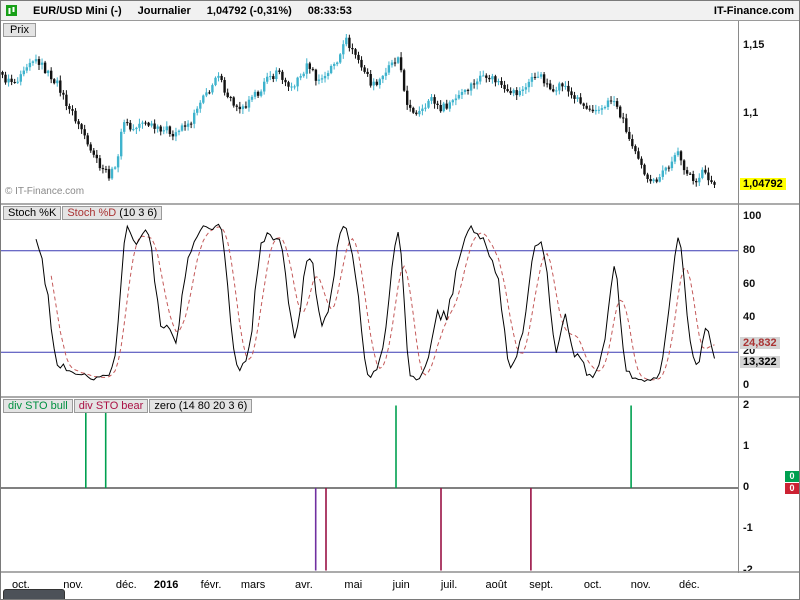 The image size is (800, 600). Describe the element at coordinates (769, 112) in the screenshot. I see `price-axis: 1,15 1,1 1,04792` at that location.